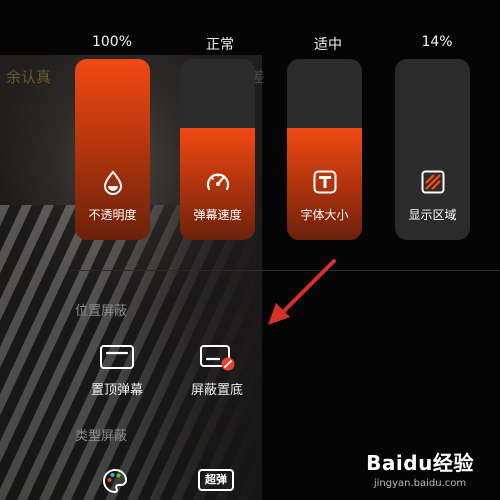 The image size is (500, 500). What do you see at coordinates (112, 42) in the screenshot?
I see `opacity-value: 100%` at bounding box center [112, 42].